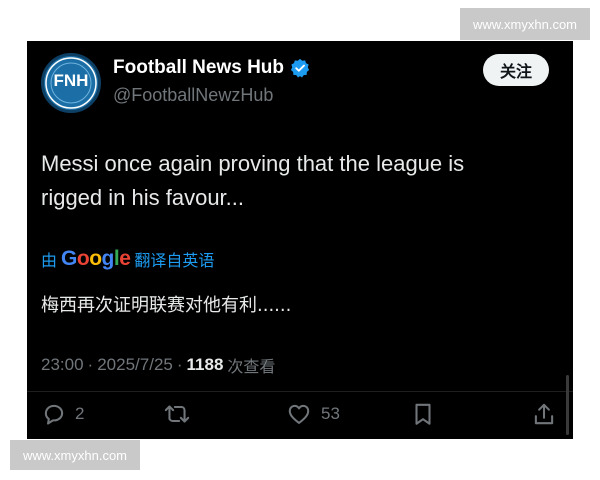  I want to click on like-button: 53, so click(312, 414).